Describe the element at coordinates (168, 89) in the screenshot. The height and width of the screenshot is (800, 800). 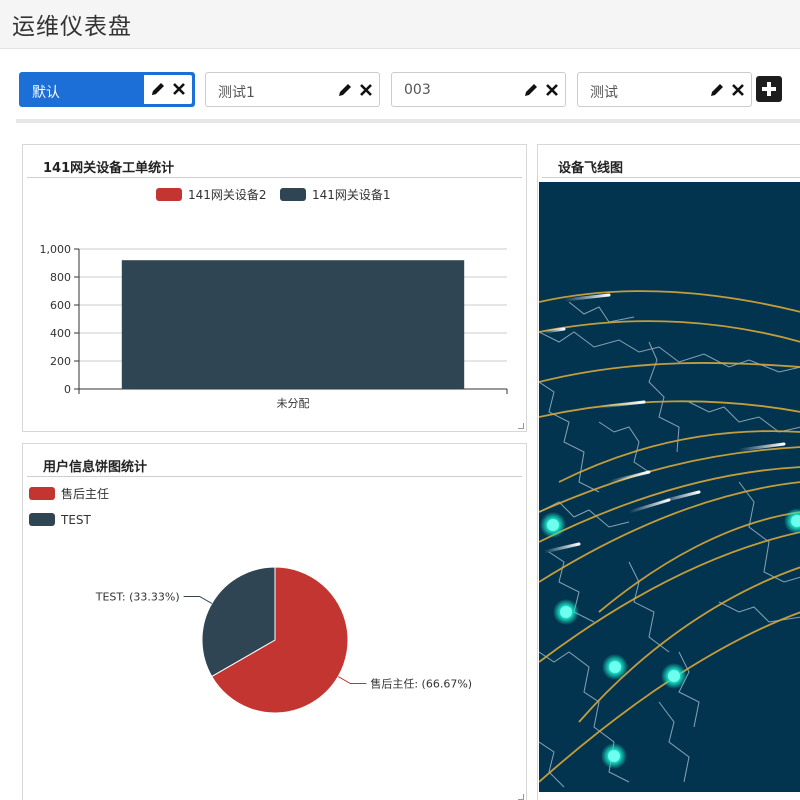
I see `tab-actions` at that location.